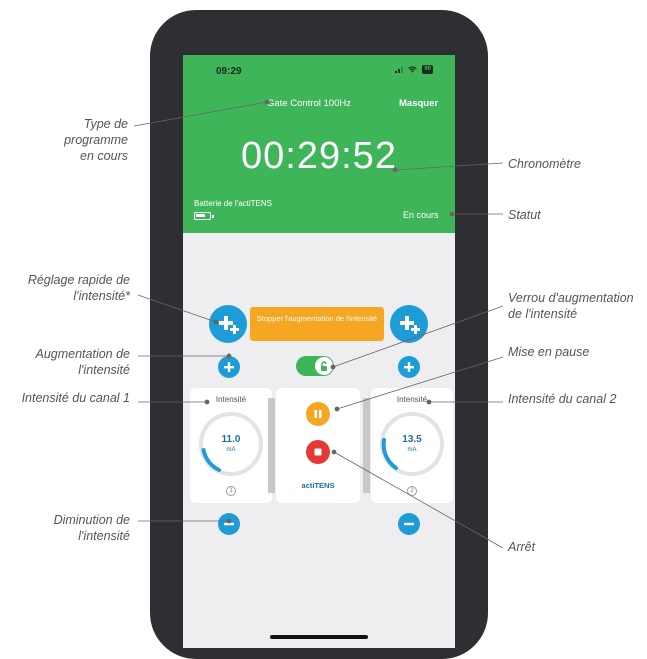 This screenshot has width=647, height=659. I want to click on session-timer: 00:29:52, so click(319, 156).